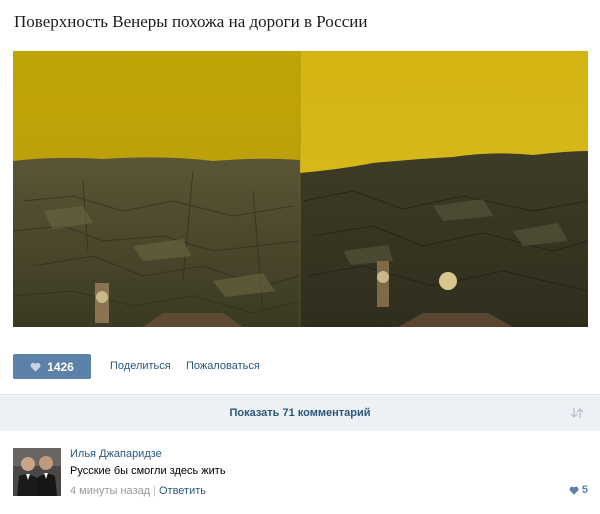 This screenshot has width=600, height=514. I want to click on show-comments-label: Показать 71 комментарий, so click(300, 413).